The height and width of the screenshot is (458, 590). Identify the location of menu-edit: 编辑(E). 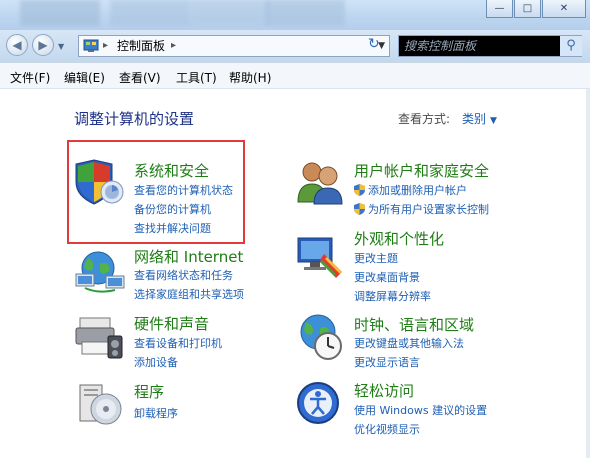
(84, 77).